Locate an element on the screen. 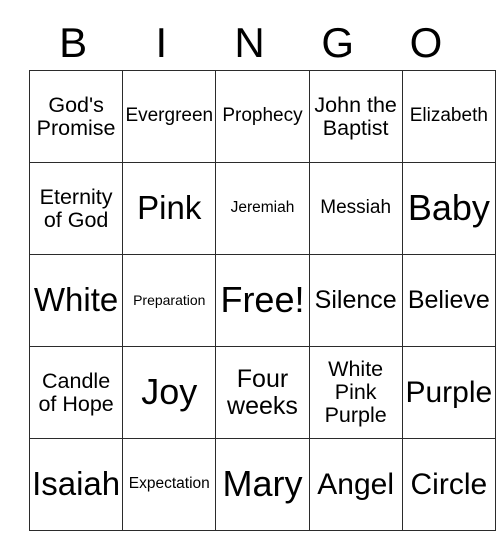 Image resolution: width=500 pixels, height=544 pixels. bingo-header-row: B I N G O is located at coordinates (249, 43).